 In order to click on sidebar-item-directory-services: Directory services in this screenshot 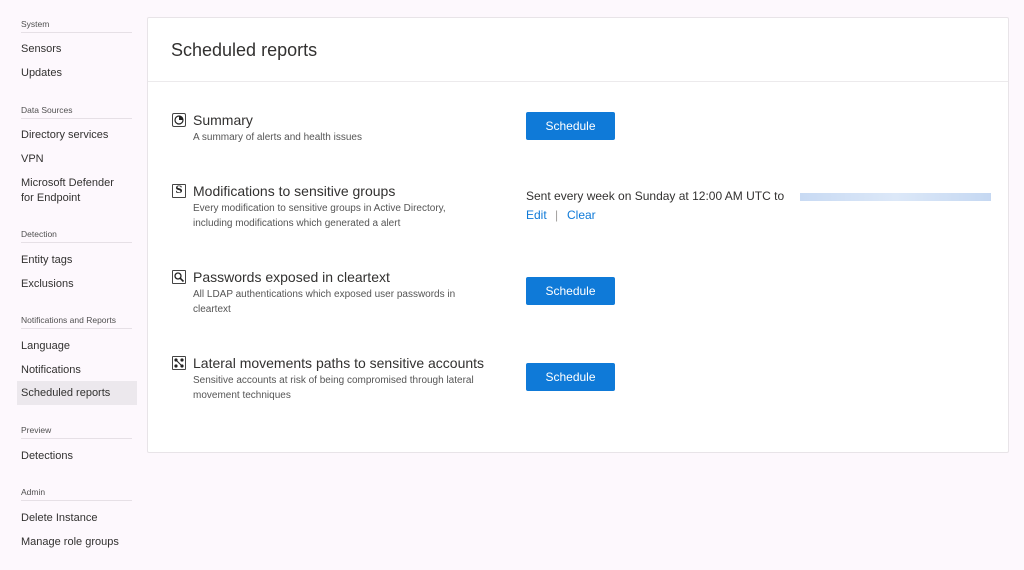, I will do `click(77, 135)`.